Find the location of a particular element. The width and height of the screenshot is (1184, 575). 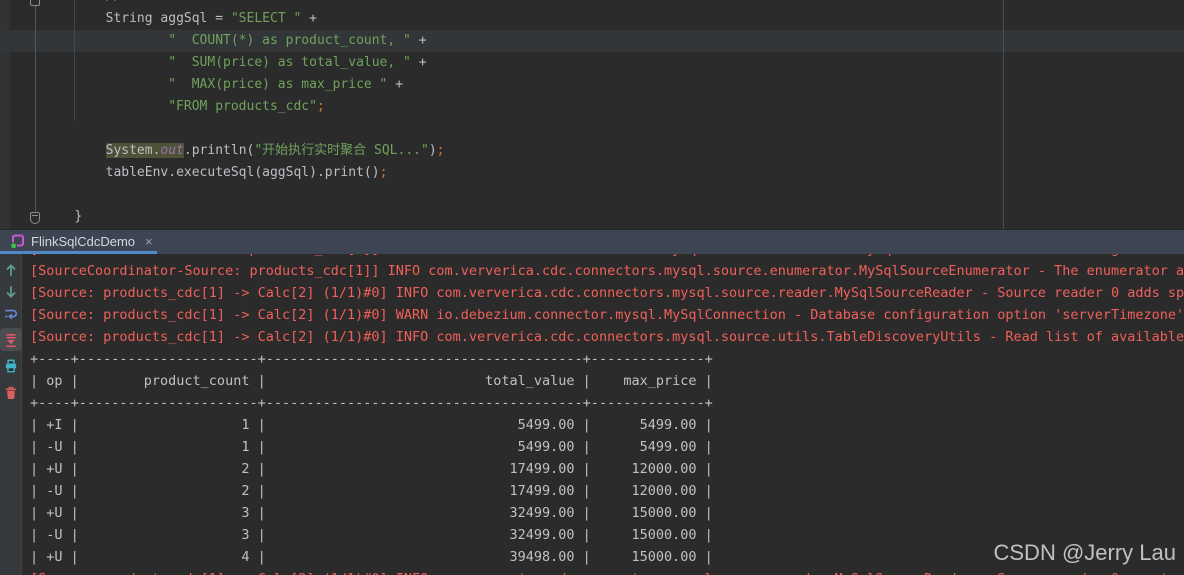

code-line: " SUM(price) as total_value, " + is located at coordinates (297, 62).